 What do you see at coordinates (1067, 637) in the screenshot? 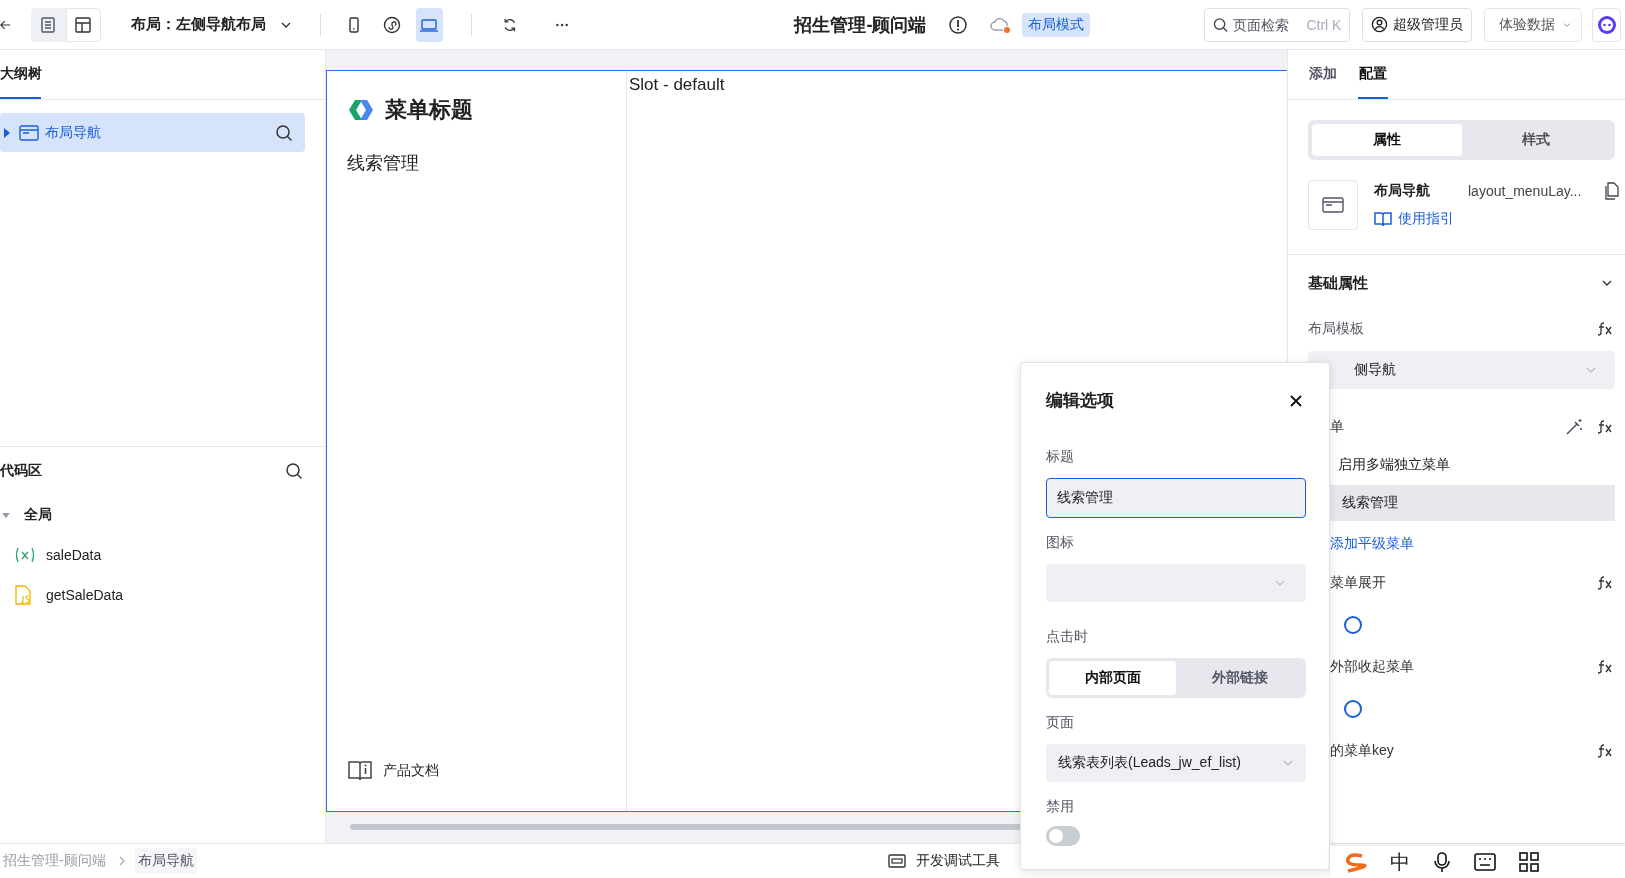
I see `field-label: 点击时` at bounding box center [1067, 637].